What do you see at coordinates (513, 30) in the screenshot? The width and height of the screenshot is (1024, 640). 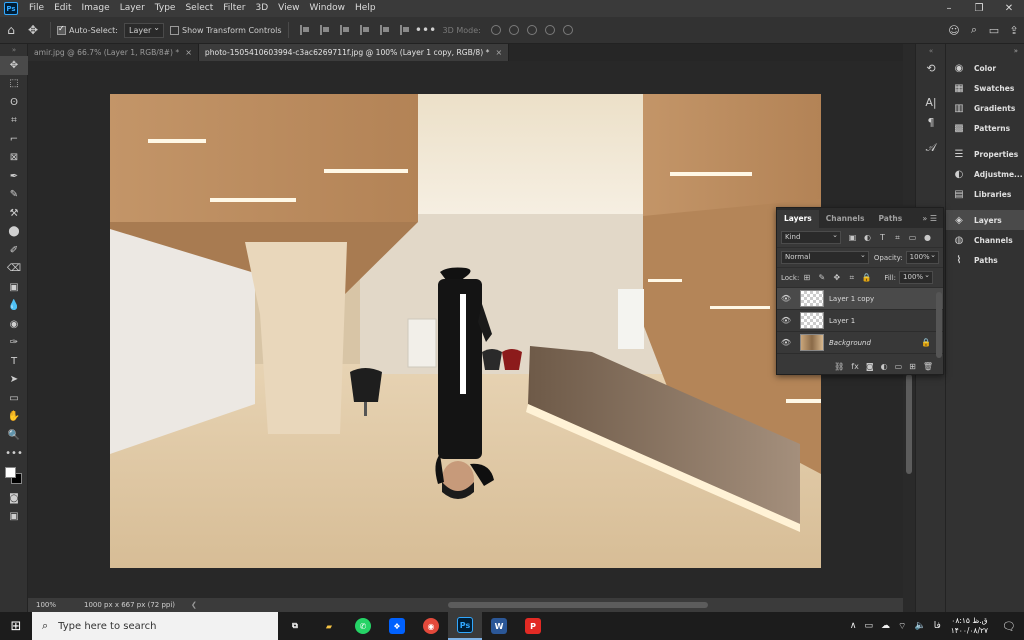 I see `3d-roll-icon` at bounding box center [513, 30].